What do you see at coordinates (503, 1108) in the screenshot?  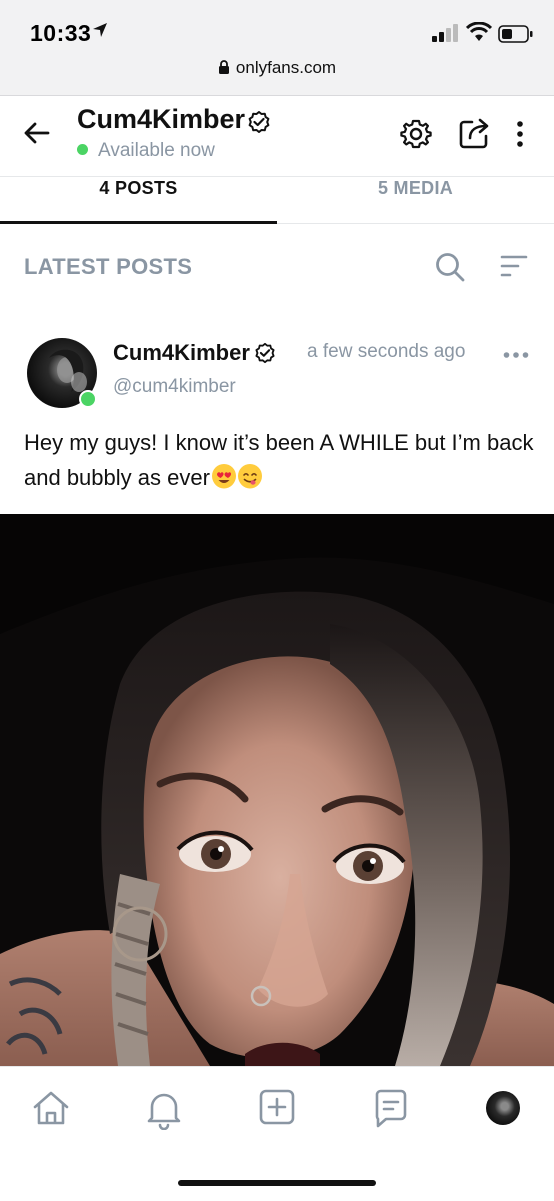 I see `profile-avatar` at bounding box center [503, 1108].